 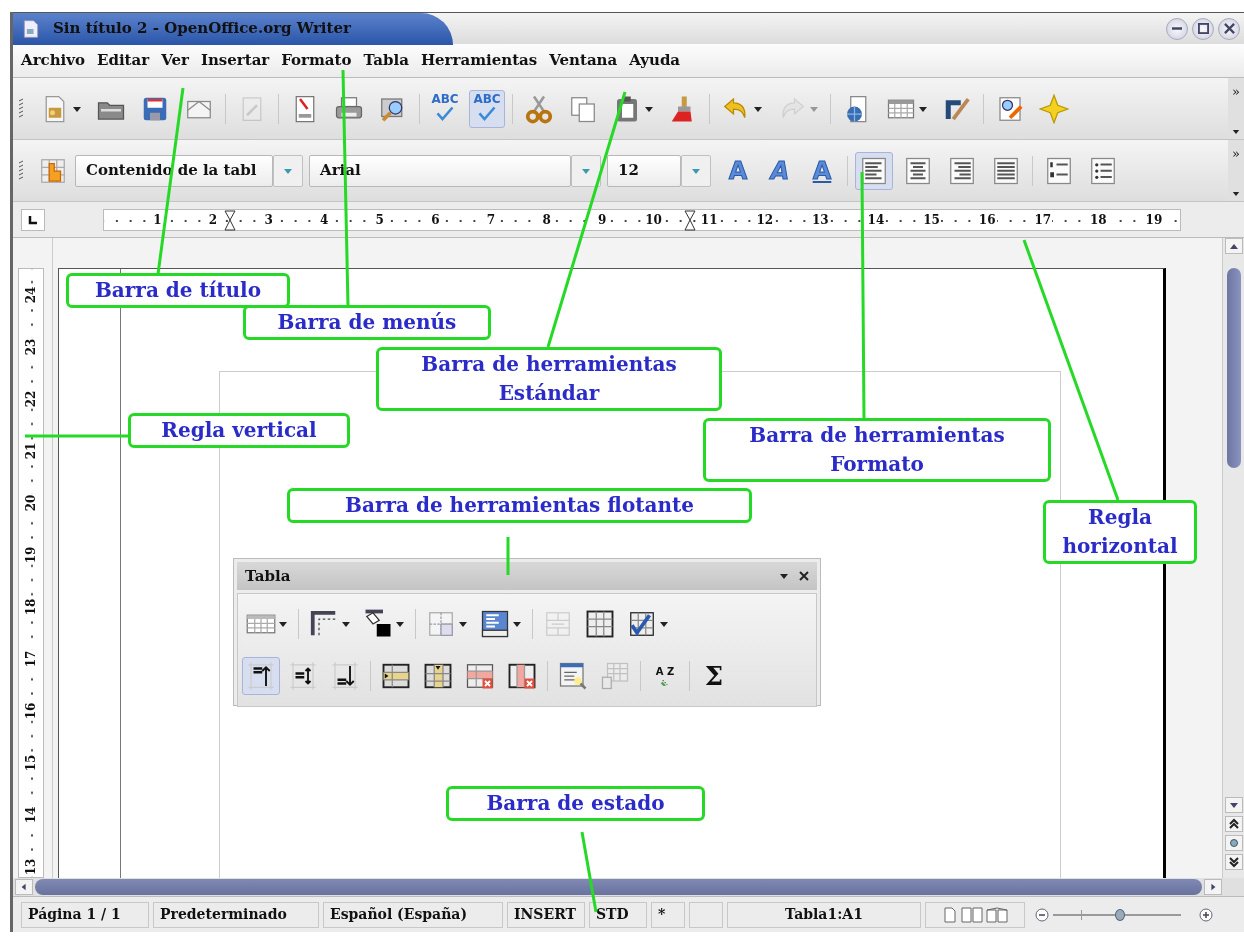 I want to click on language: Español (España), so click(x=413, y=914).